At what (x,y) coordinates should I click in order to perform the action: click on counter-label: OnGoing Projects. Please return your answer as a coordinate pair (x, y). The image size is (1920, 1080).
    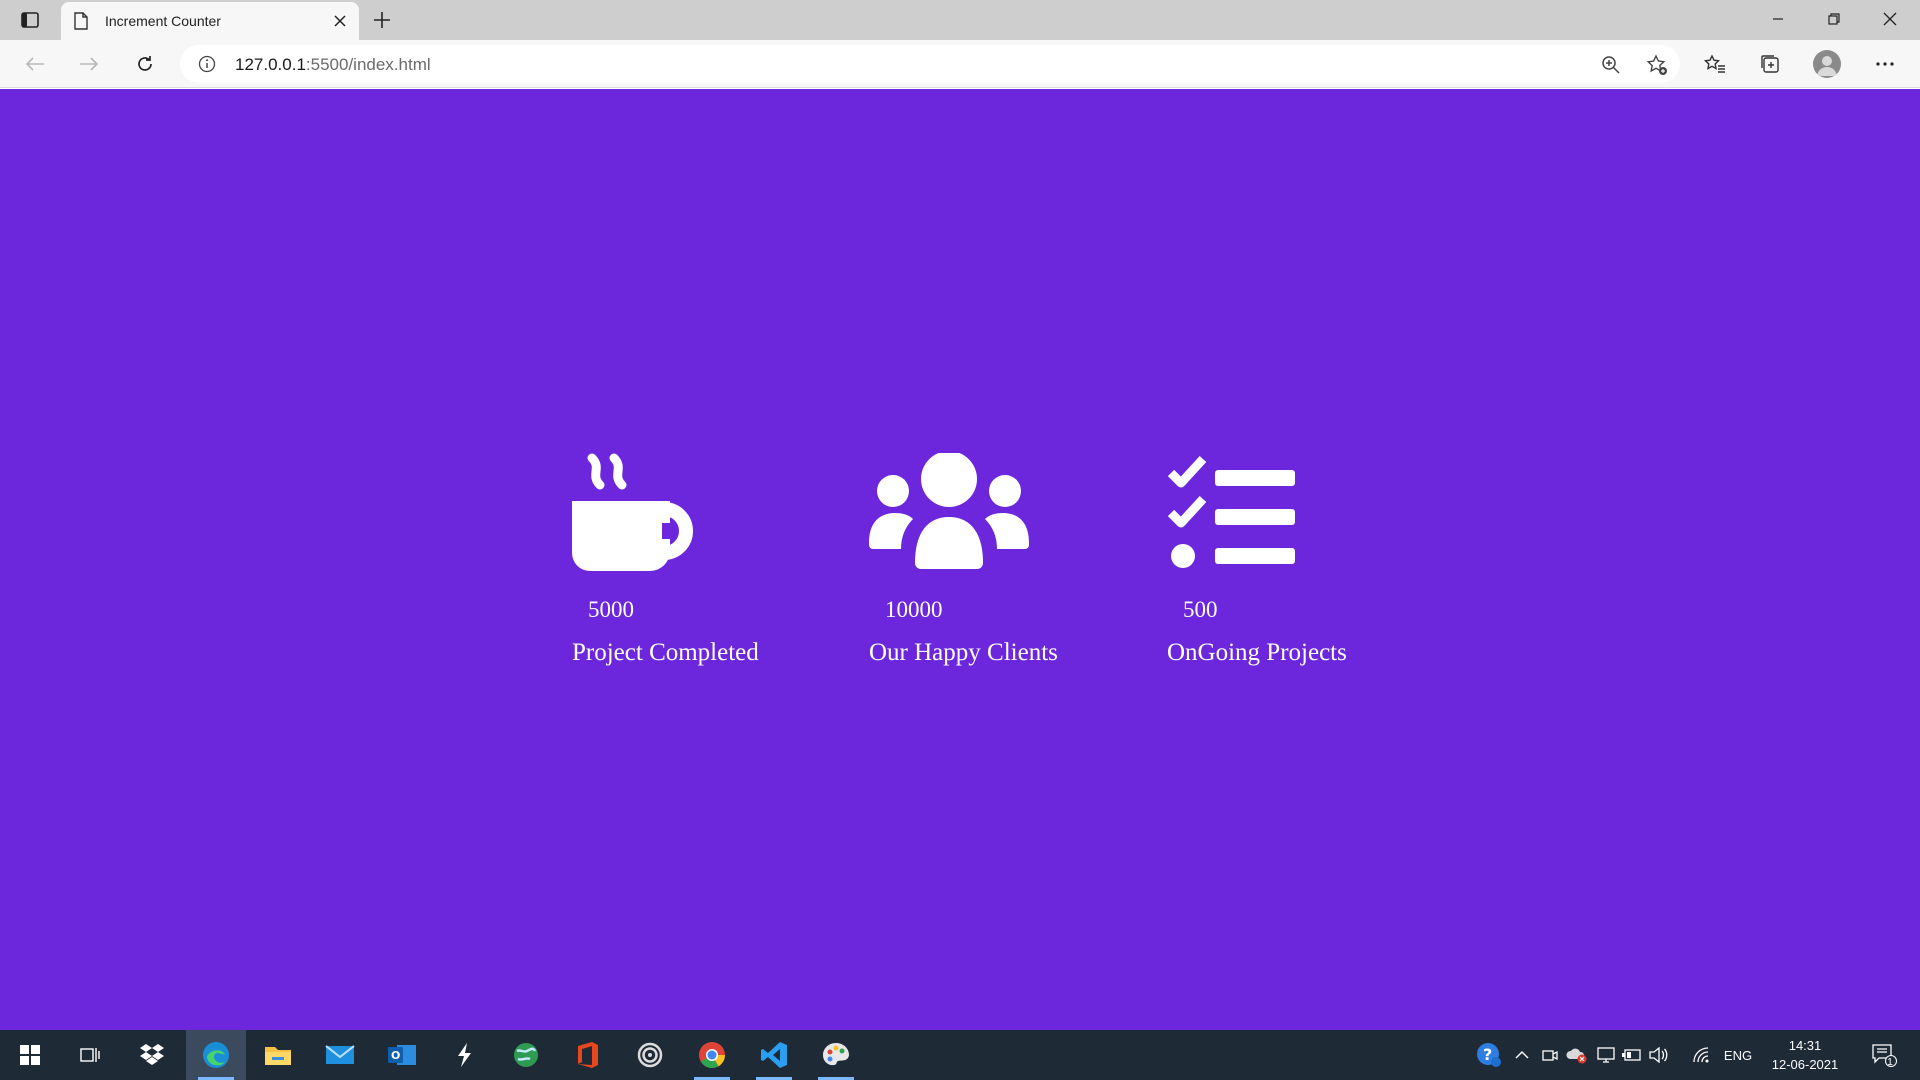
    Looking at the image, I should click on (1257, 652).